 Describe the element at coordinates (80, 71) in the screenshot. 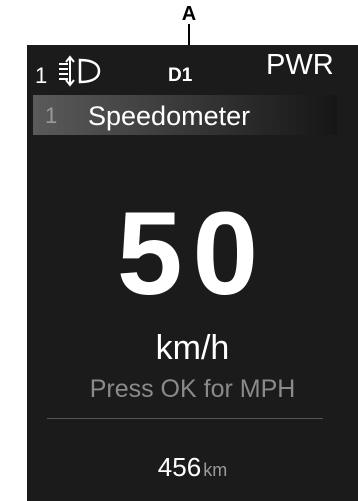

I see `headlight-leveling-icon` at that location.